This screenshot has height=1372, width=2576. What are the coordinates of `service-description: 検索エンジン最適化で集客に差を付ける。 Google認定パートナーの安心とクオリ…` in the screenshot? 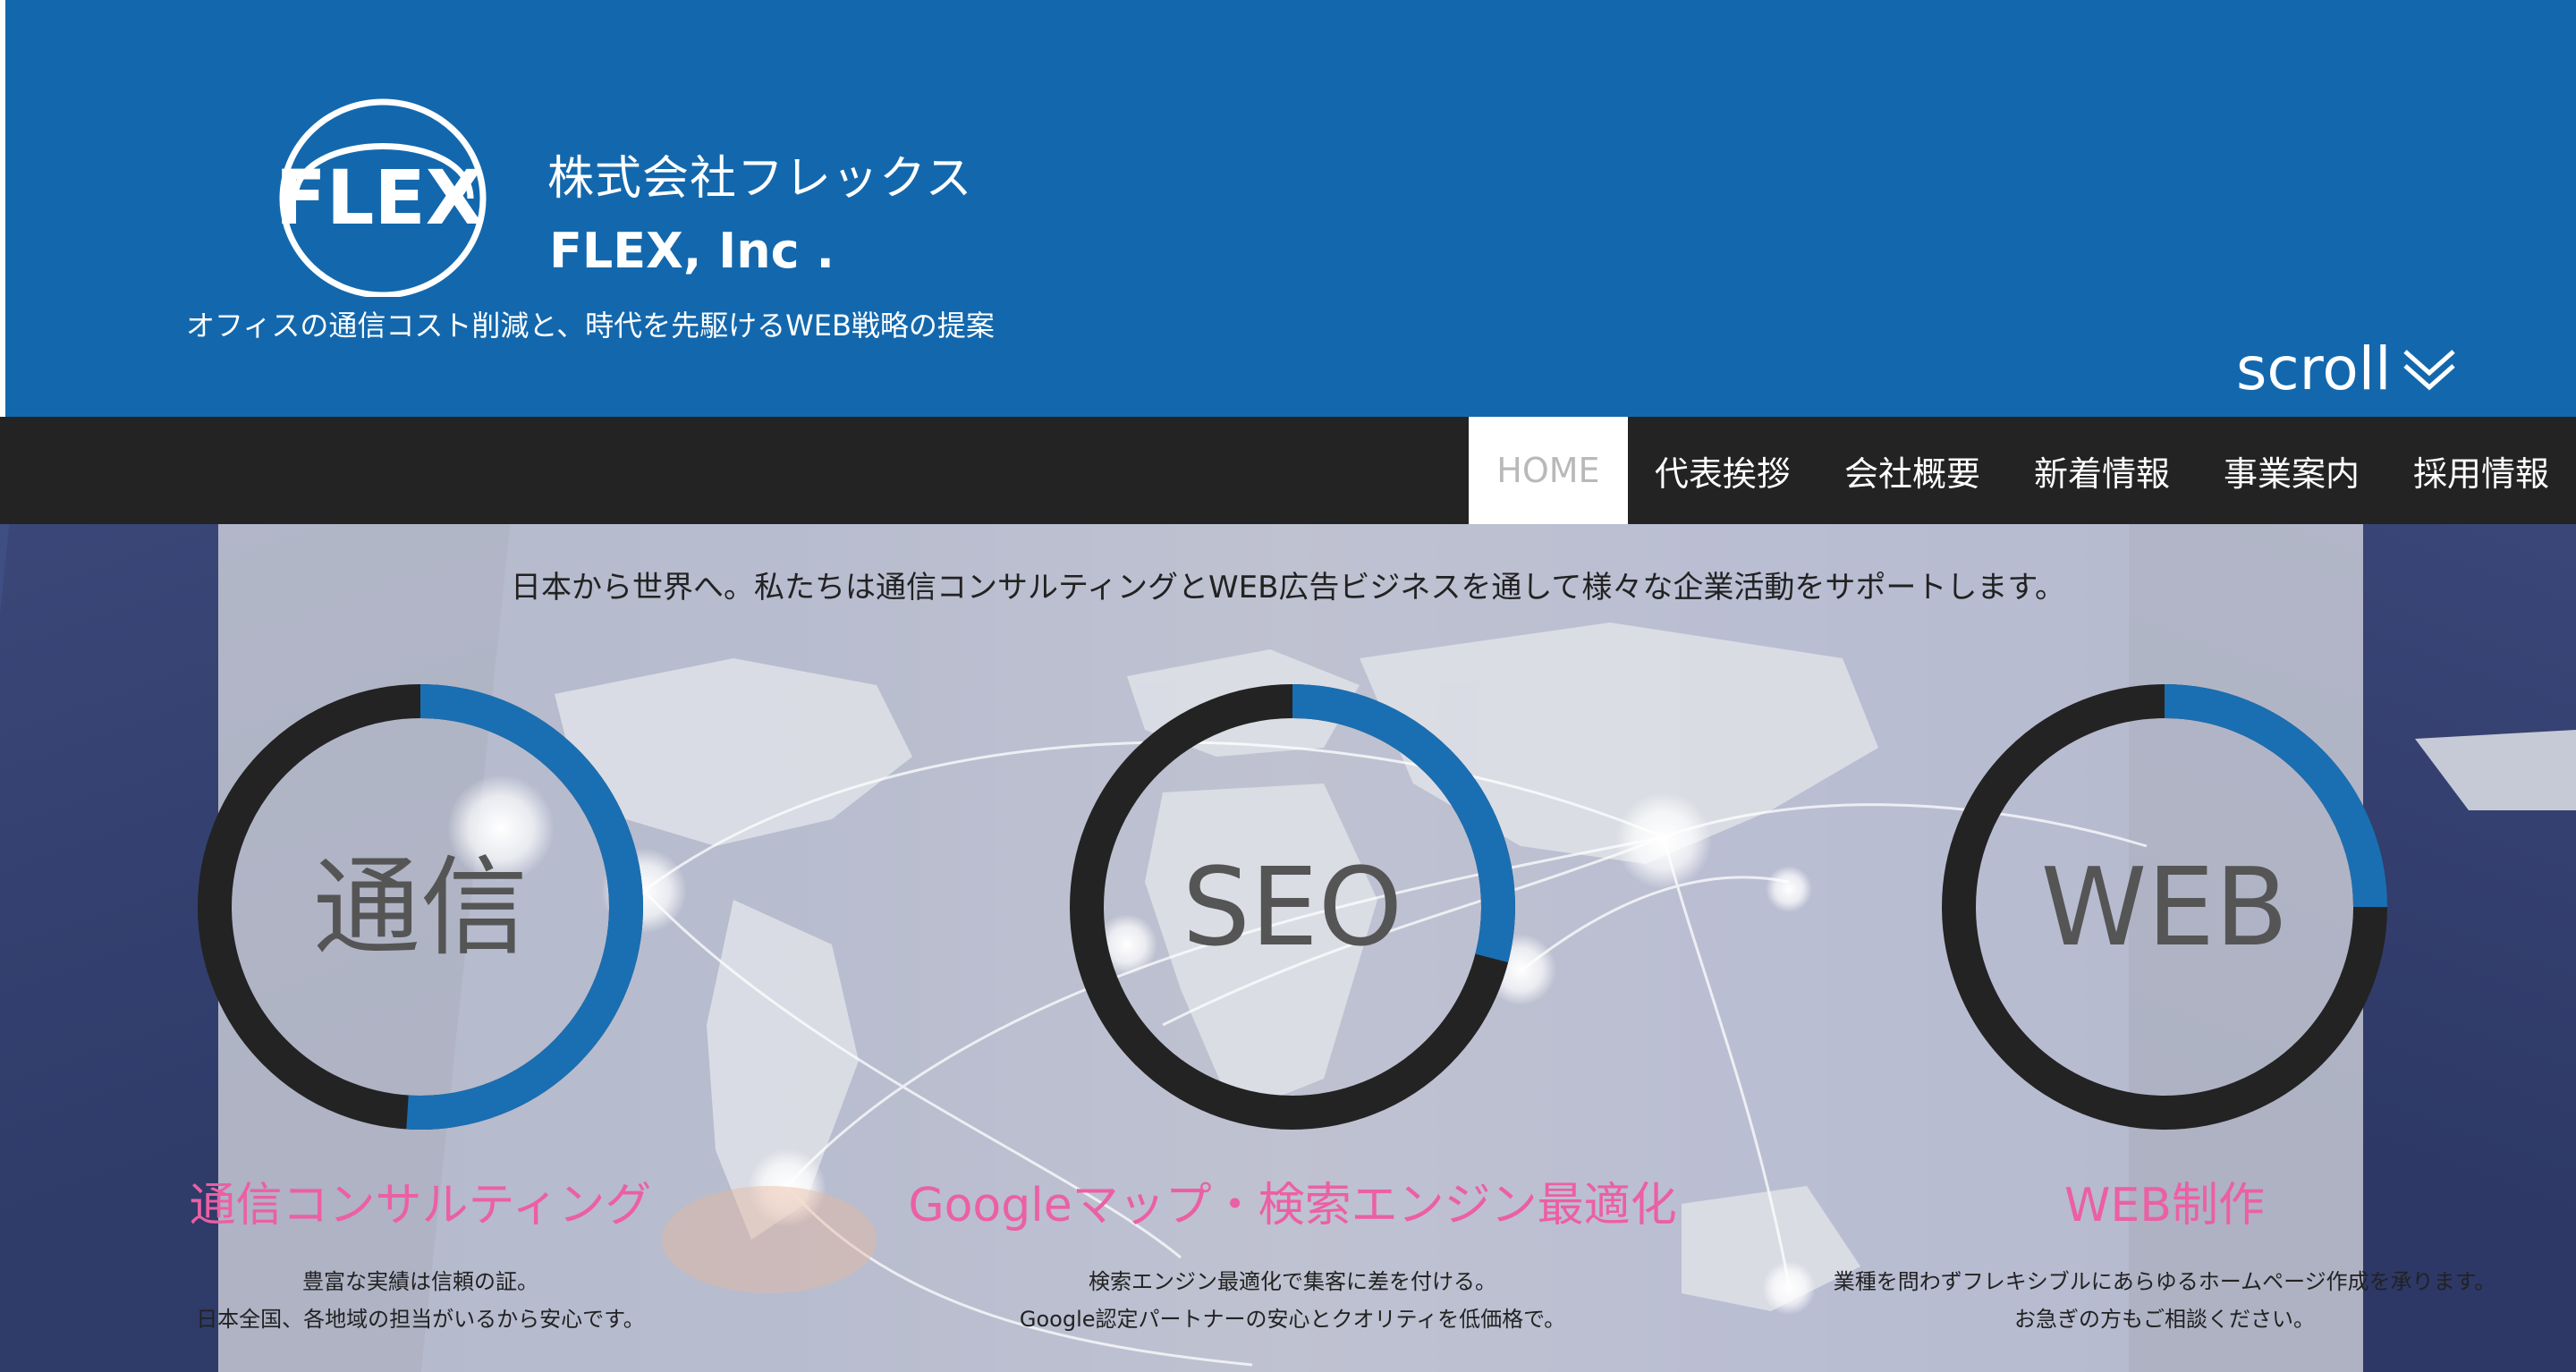 It's located at (1292, 1300).